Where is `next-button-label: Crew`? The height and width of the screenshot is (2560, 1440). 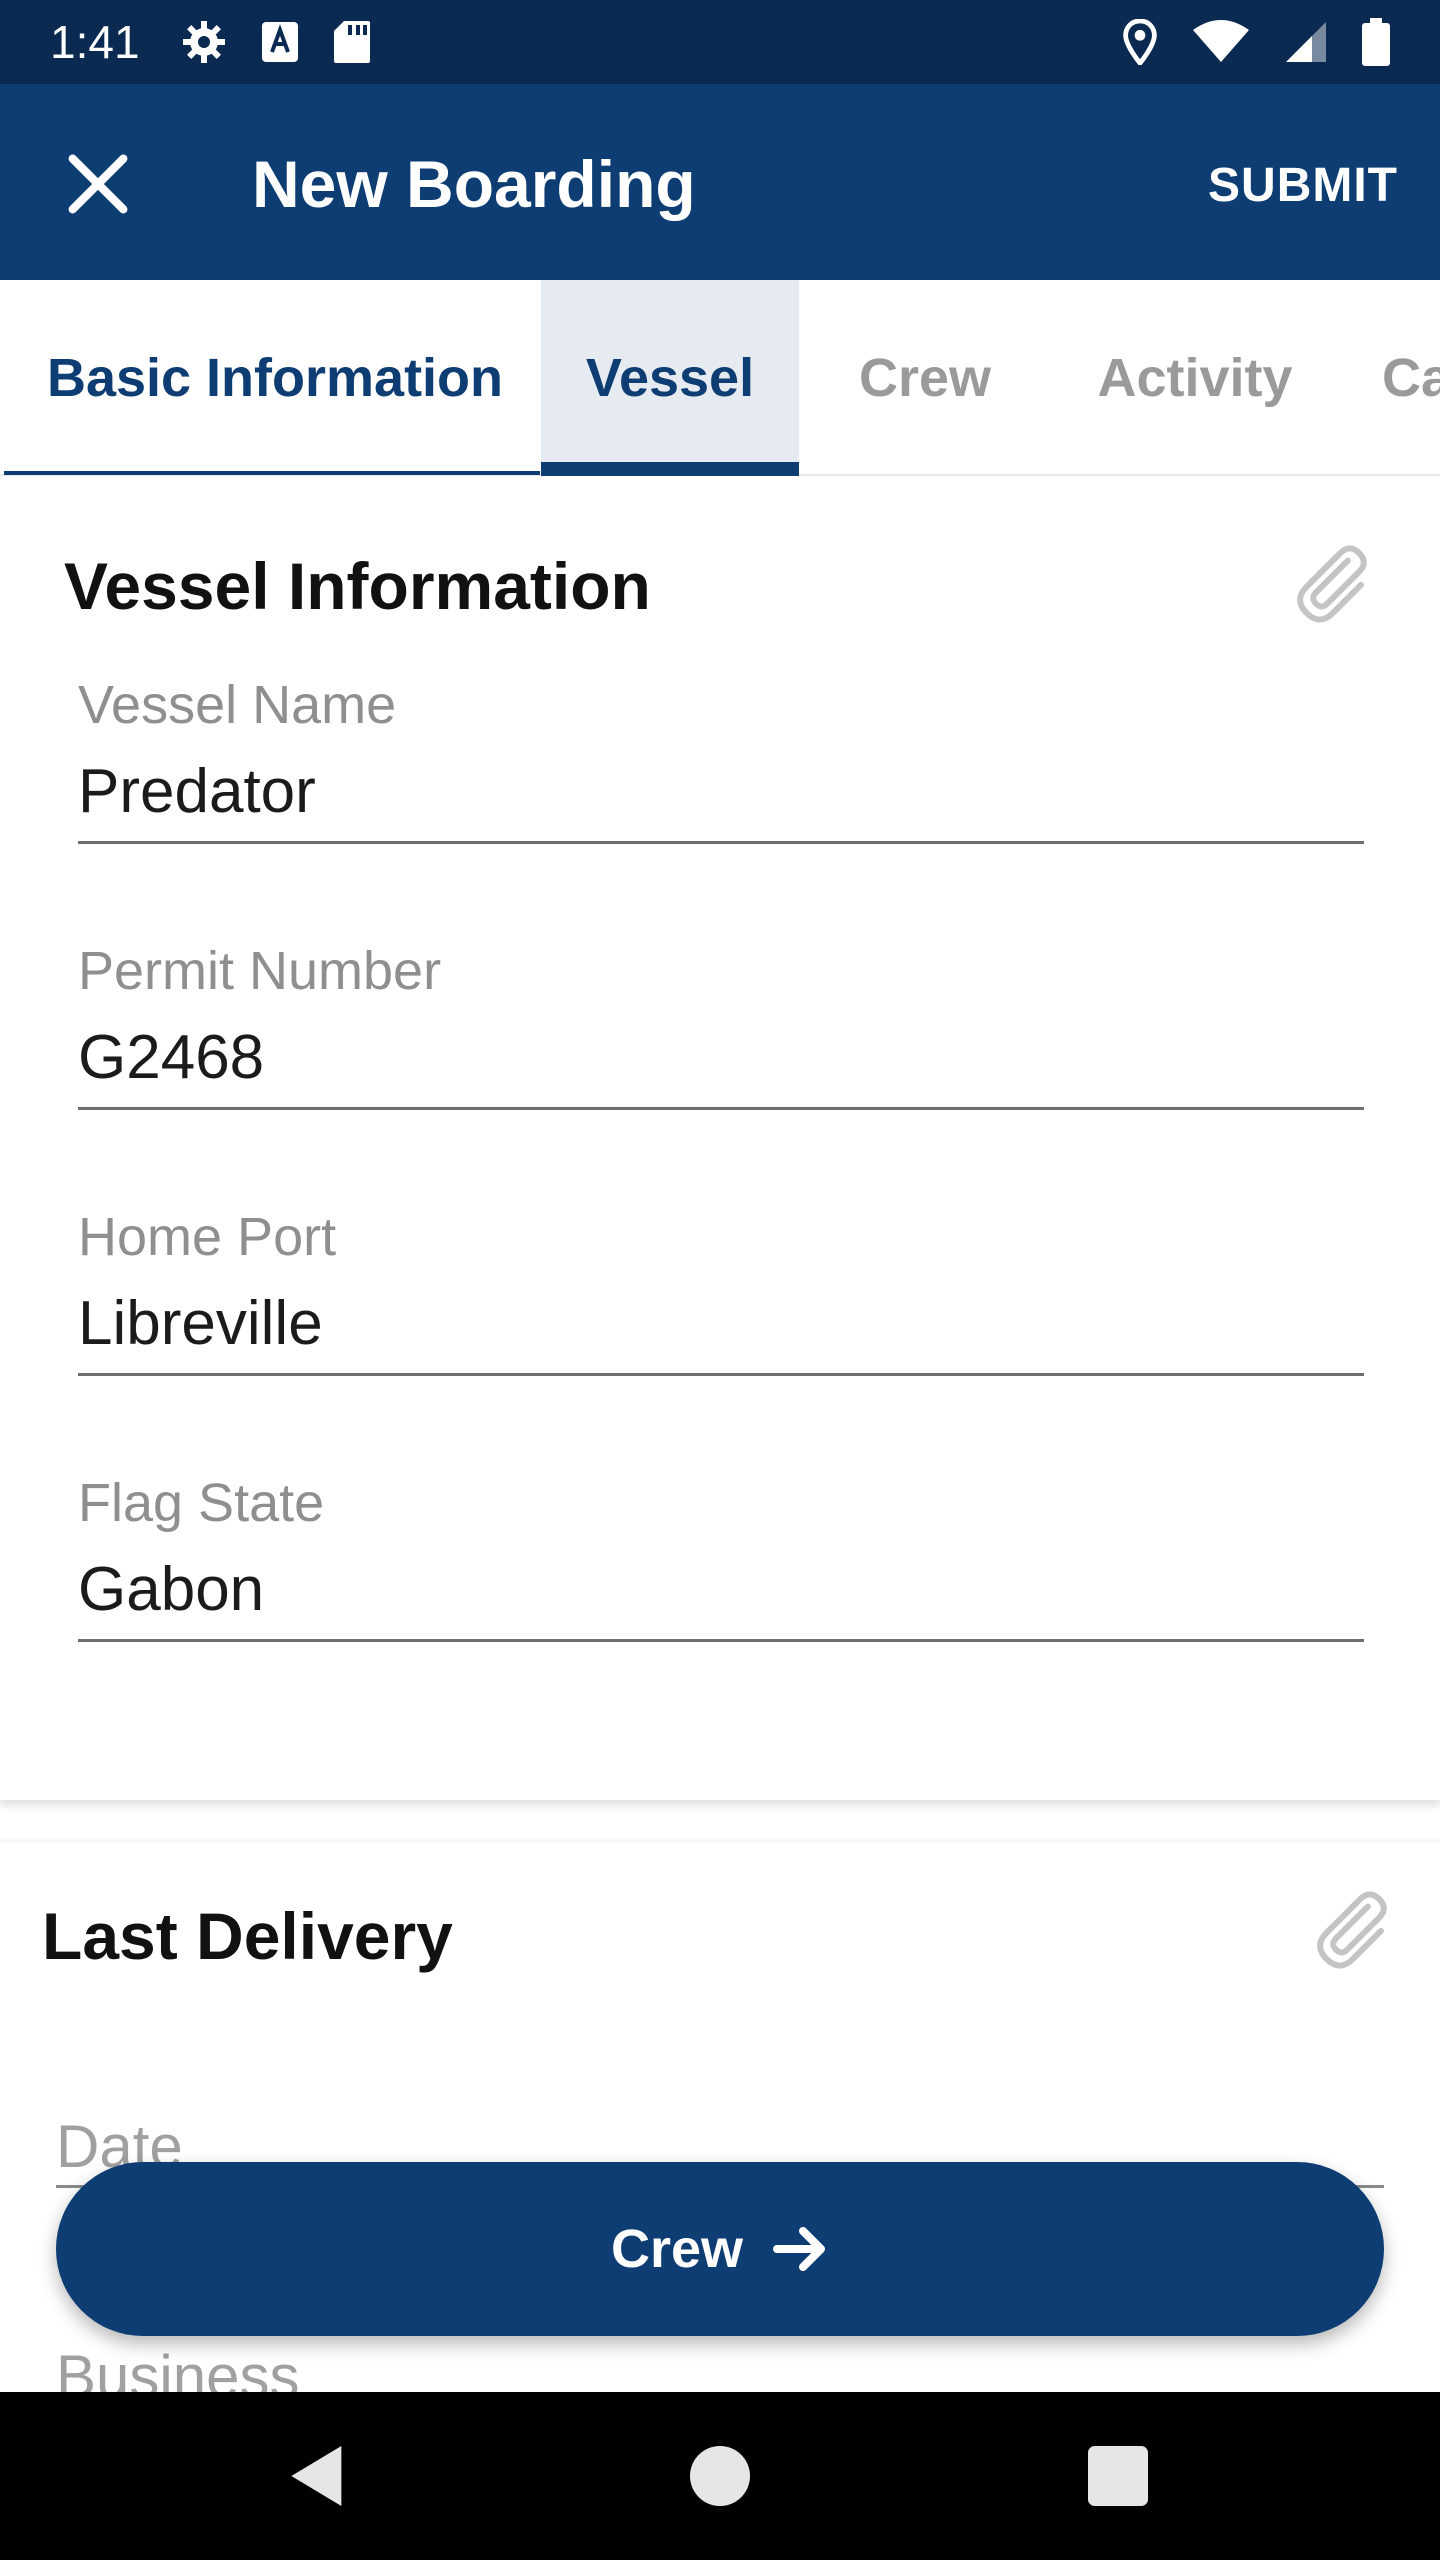
next-button-label: Crew is located at coordinates (677, 2249).